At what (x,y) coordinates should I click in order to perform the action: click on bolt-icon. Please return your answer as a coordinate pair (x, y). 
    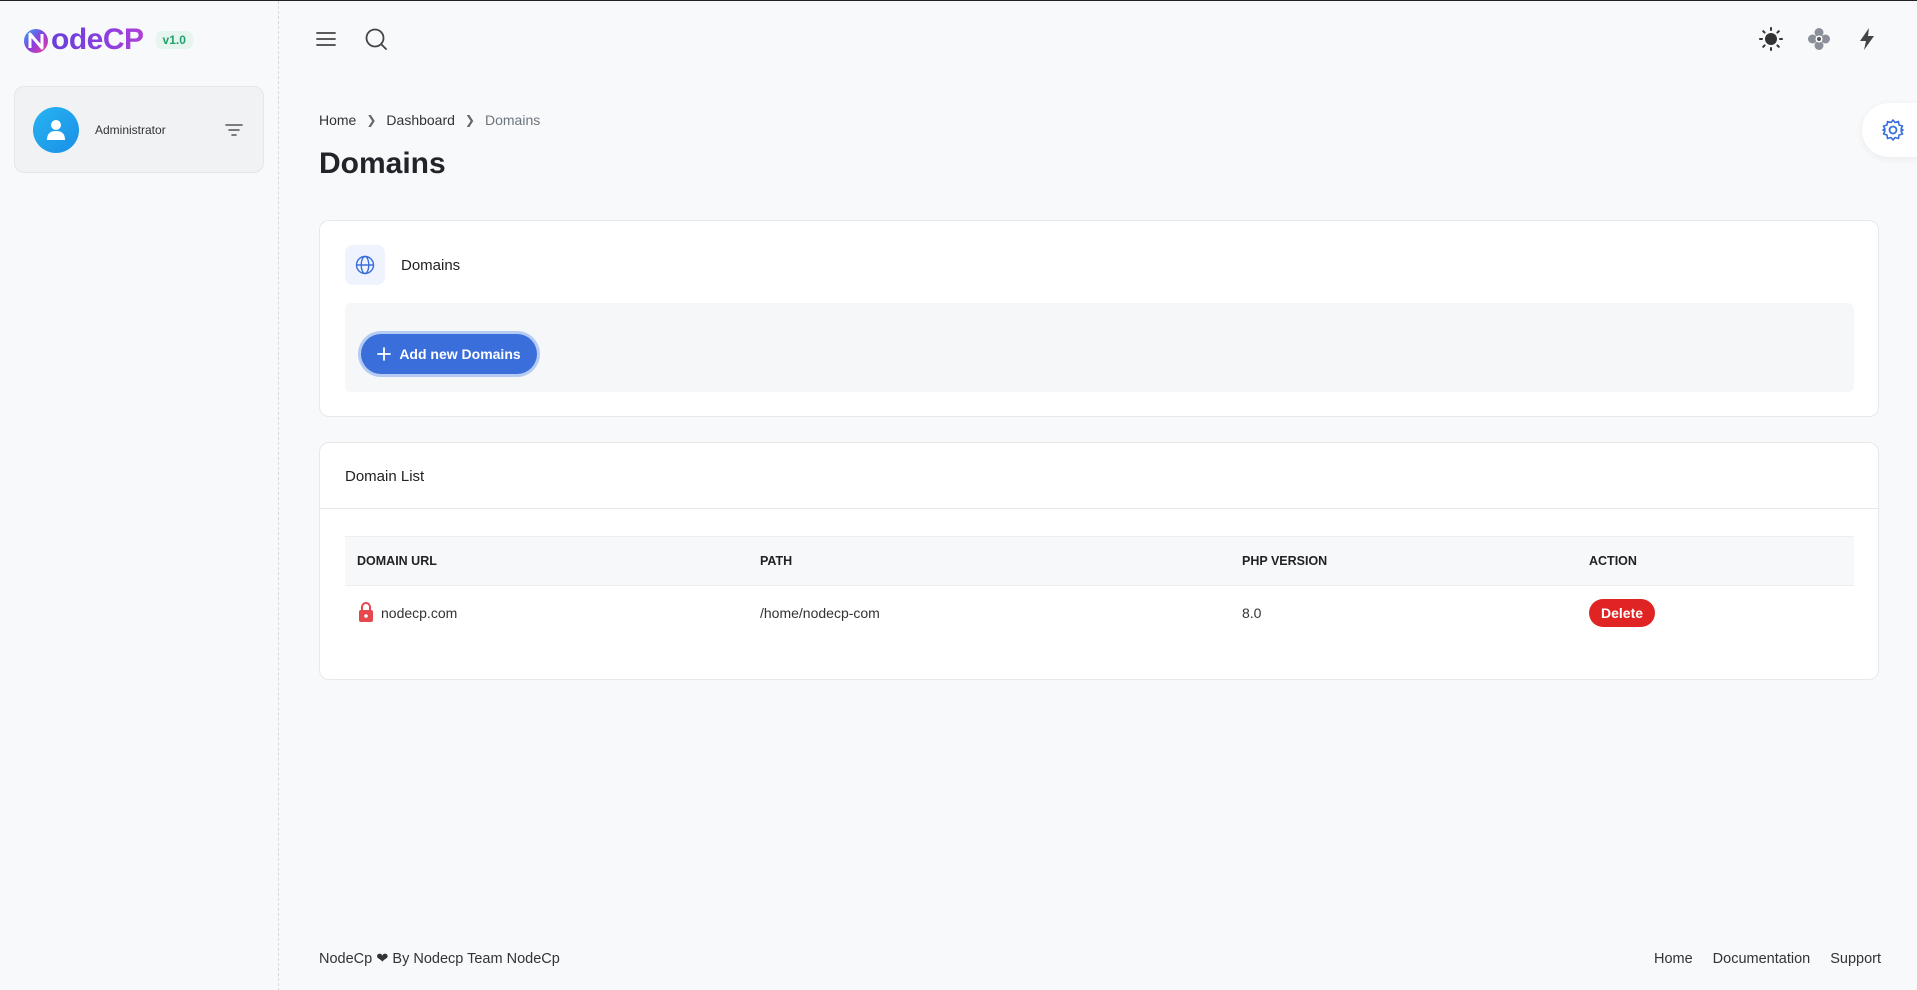
    Looking at the image, I should click on (1867, 39).